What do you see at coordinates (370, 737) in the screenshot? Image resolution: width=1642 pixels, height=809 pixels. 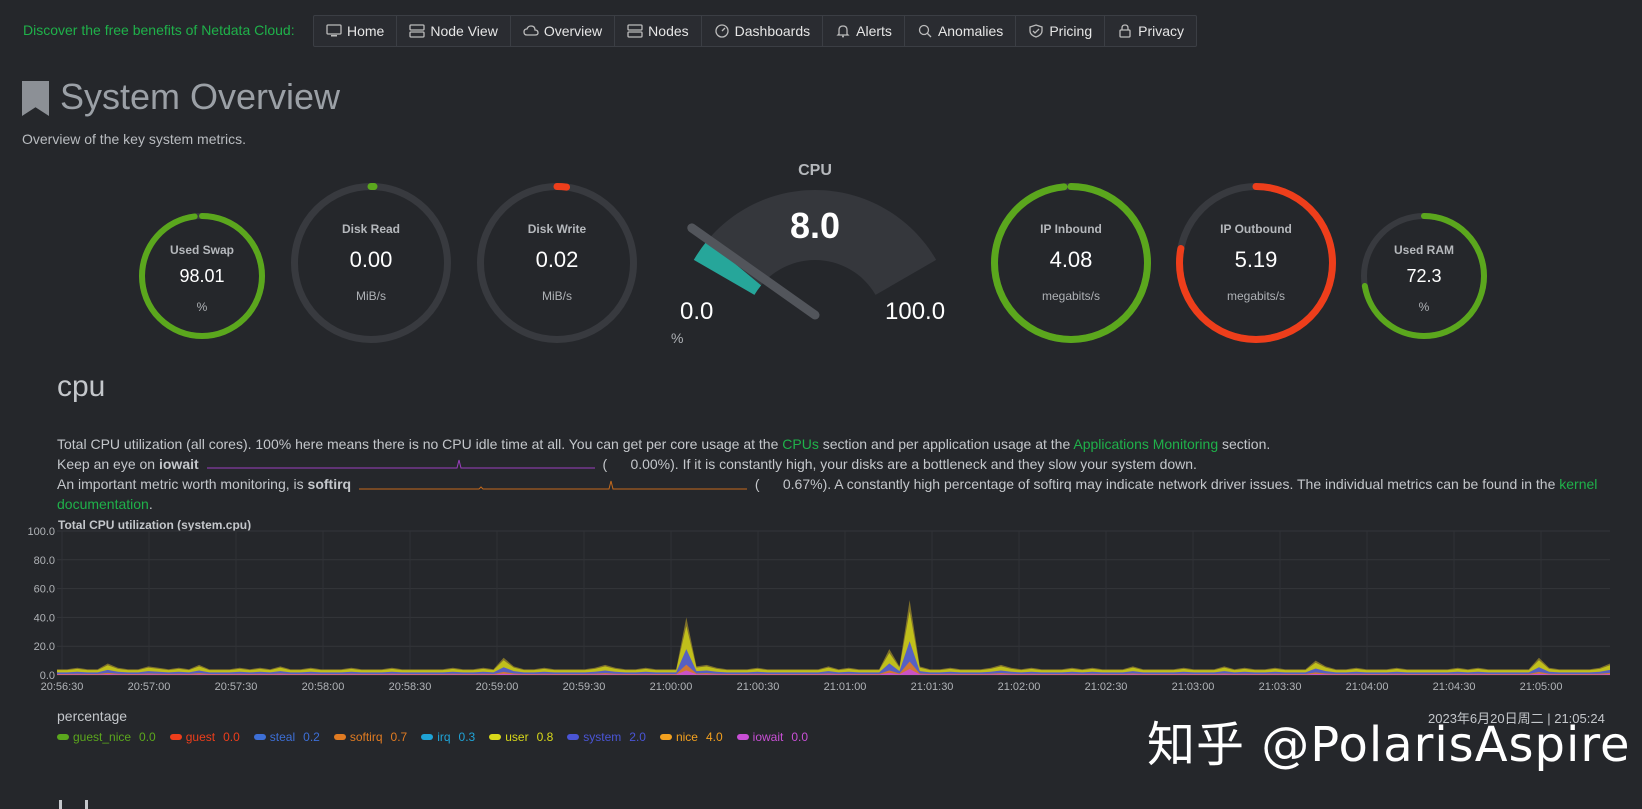 I see `legend-item-softirq: softirq 0.7` at bounding box center [370, 737].